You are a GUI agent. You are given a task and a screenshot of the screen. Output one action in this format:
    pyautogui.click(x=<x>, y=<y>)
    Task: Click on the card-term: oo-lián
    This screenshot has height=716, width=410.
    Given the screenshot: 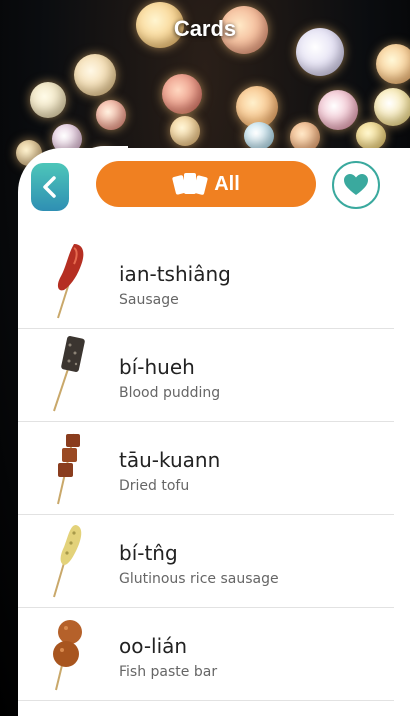 What is the action you would take?
    pyautogui.click(x=153, y=646)
    